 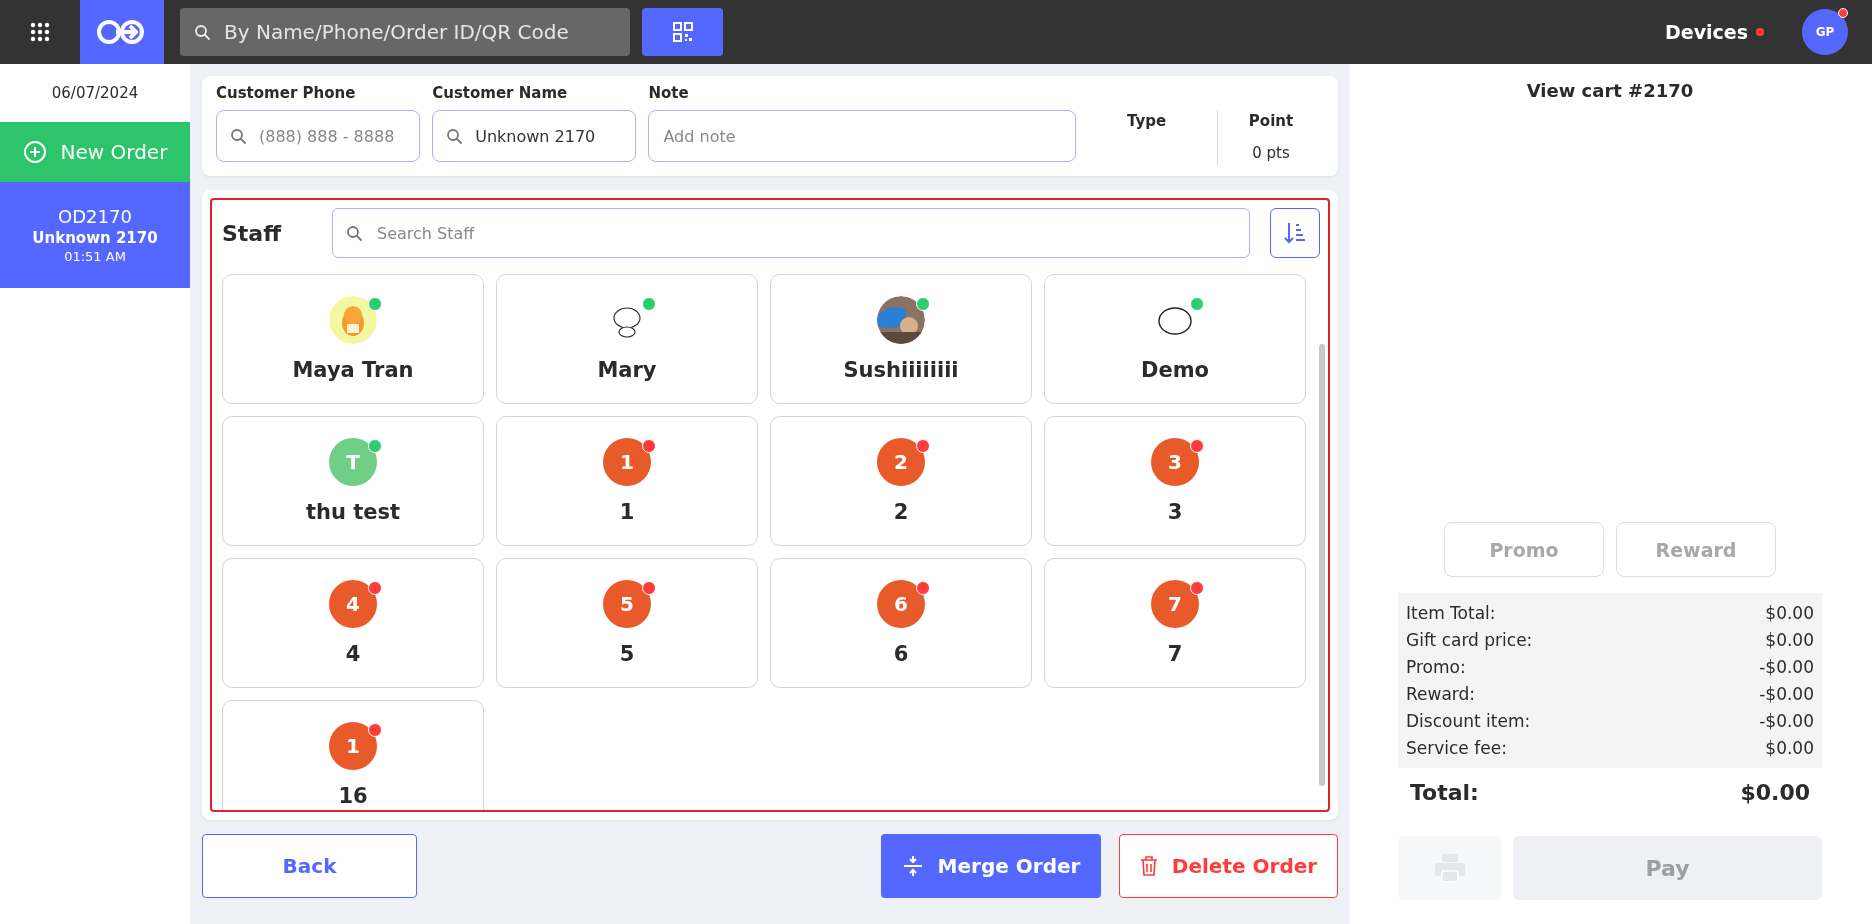 What do you see at coordinates (1148, 866) in the screenshot?
I see `trash-icon` at bounding box center [1148, 866].